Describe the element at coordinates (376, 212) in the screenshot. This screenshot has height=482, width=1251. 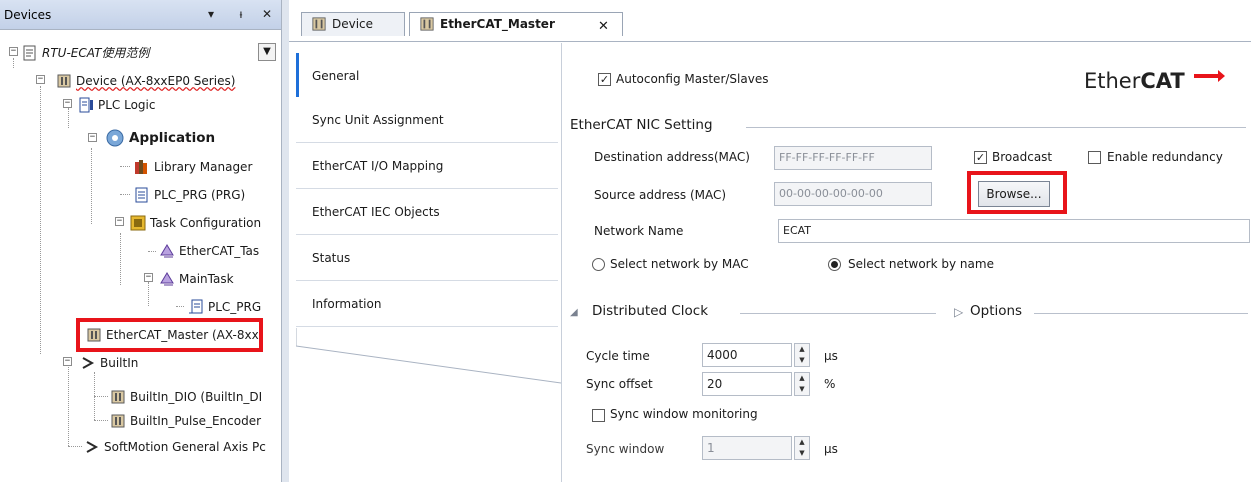
I see `nav-label: EtherCAT IEC Objects` at that location.